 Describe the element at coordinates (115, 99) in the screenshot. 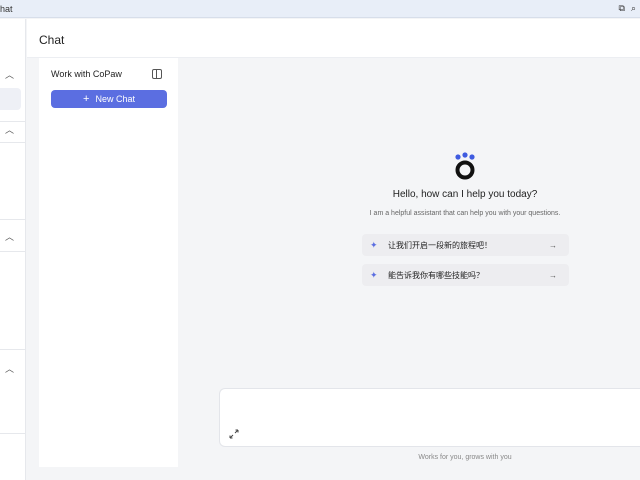

I see `new-chat-label: New Chat` at that location.